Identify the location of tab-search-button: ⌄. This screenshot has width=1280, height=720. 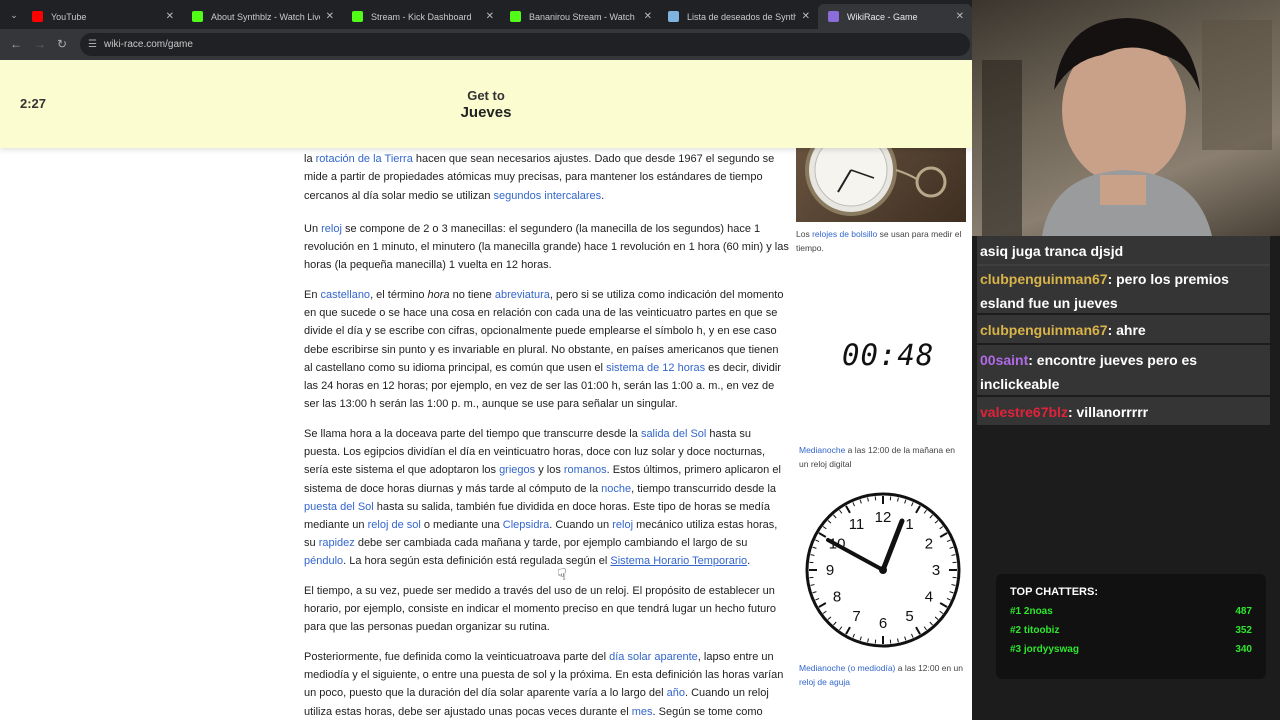
(14, 15).